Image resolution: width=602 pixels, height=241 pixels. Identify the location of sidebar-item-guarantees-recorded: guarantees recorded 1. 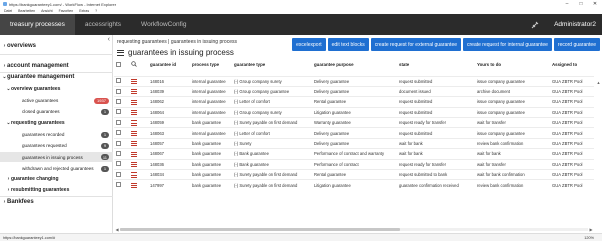
(56, 134).